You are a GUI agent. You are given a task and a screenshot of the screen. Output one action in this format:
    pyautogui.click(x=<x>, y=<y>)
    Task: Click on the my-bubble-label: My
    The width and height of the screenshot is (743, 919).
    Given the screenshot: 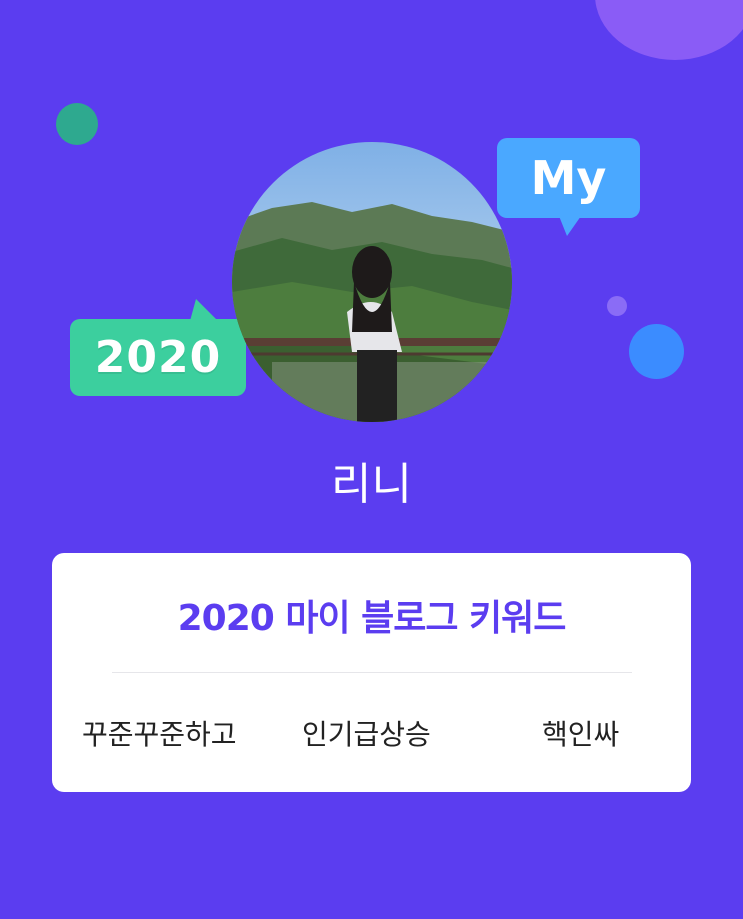 What is the action you would take?
    pyautogui.click(x=568, y=178)
    